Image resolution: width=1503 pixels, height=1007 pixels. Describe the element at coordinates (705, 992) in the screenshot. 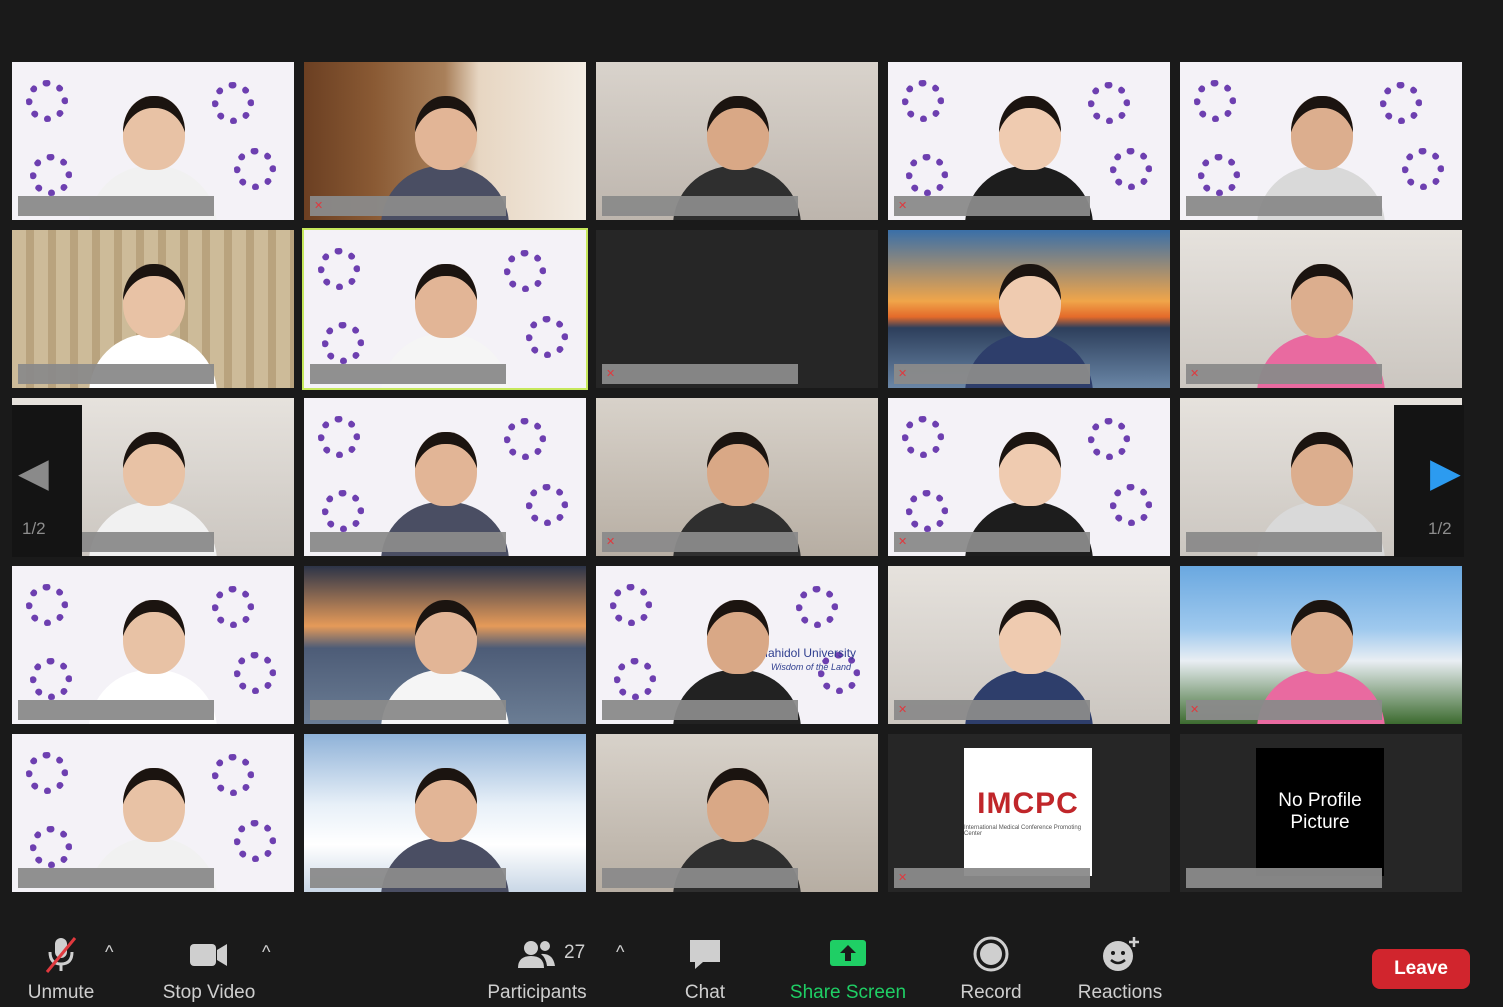

I see `chat-label: Chat` at that location.